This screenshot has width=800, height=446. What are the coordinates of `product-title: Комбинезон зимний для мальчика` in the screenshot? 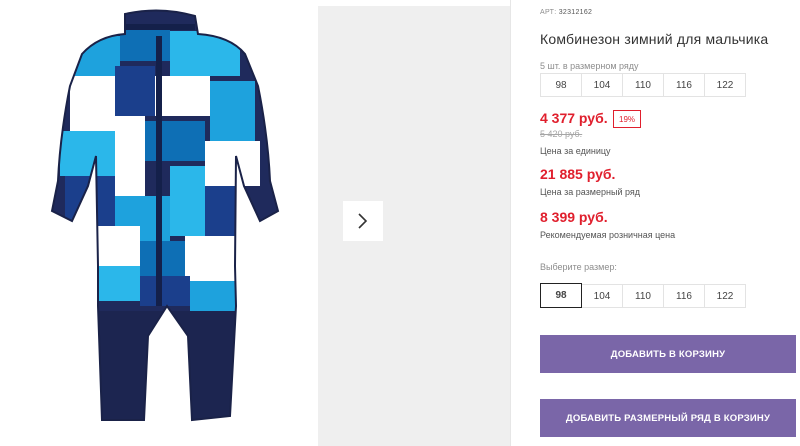 It's located at (654, 39).